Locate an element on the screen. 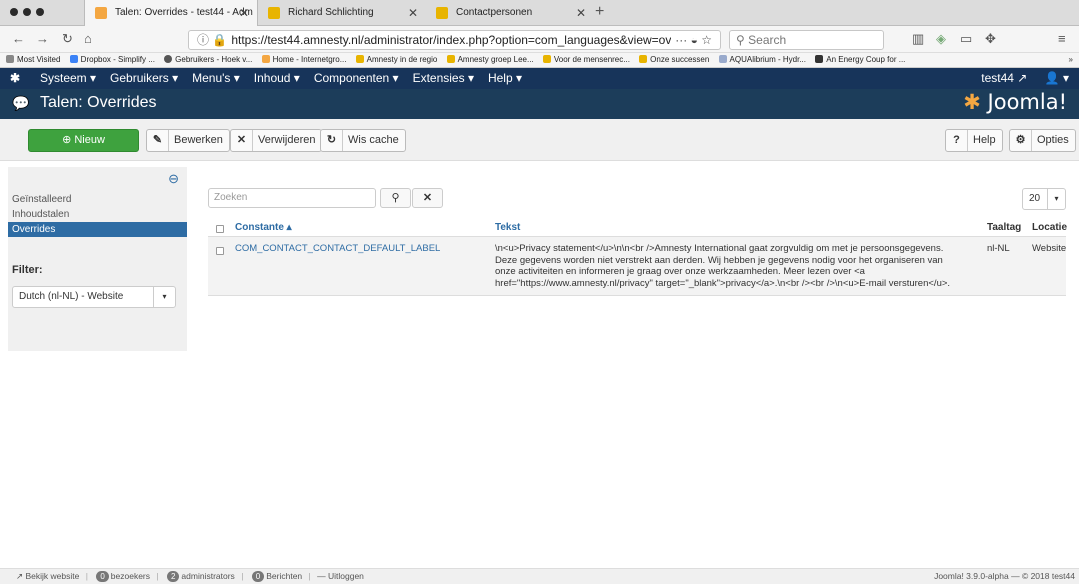 Image resolution: width=1079 pixels, height=584 pixels. admins-label: administrators is located at coordinates (207, 576).